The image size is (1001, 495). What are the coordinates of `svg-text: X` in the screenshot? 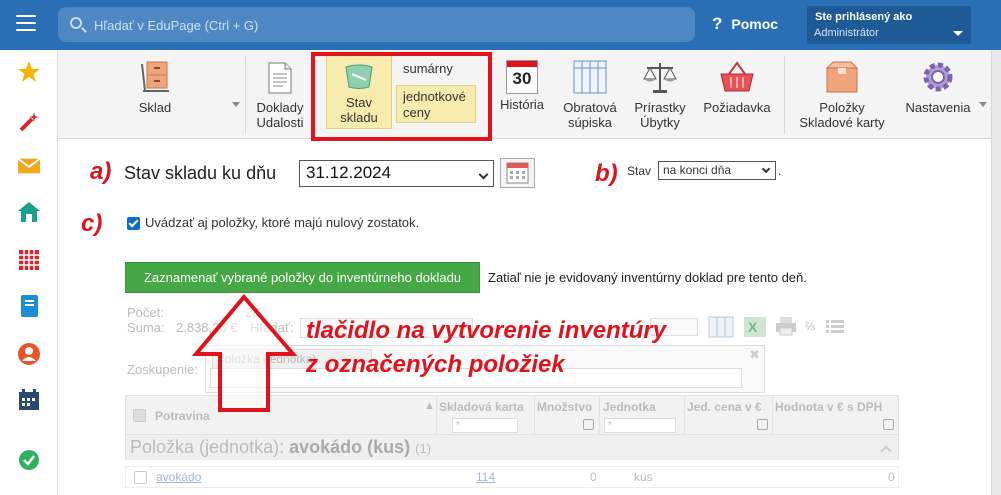 It's located at (753, 327).